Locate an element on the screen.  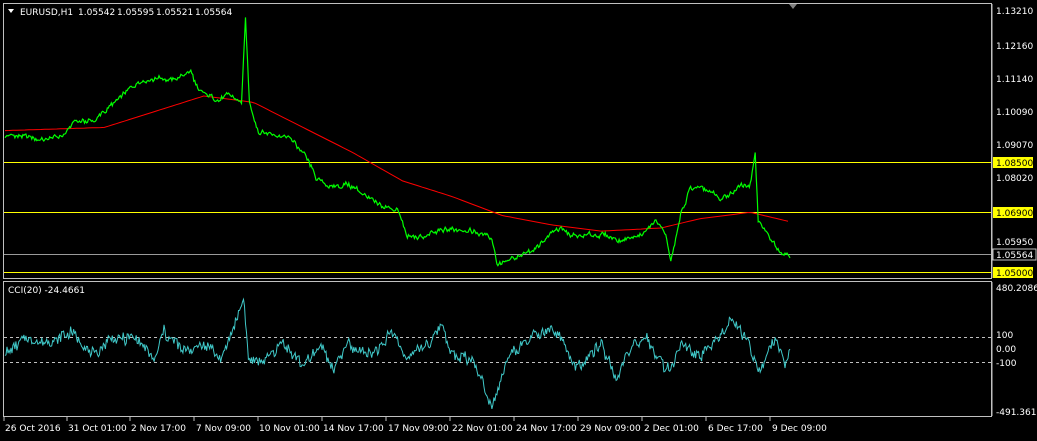
time-tick-label: 29 Nov 09:00 is located at coordinates (610, 429).